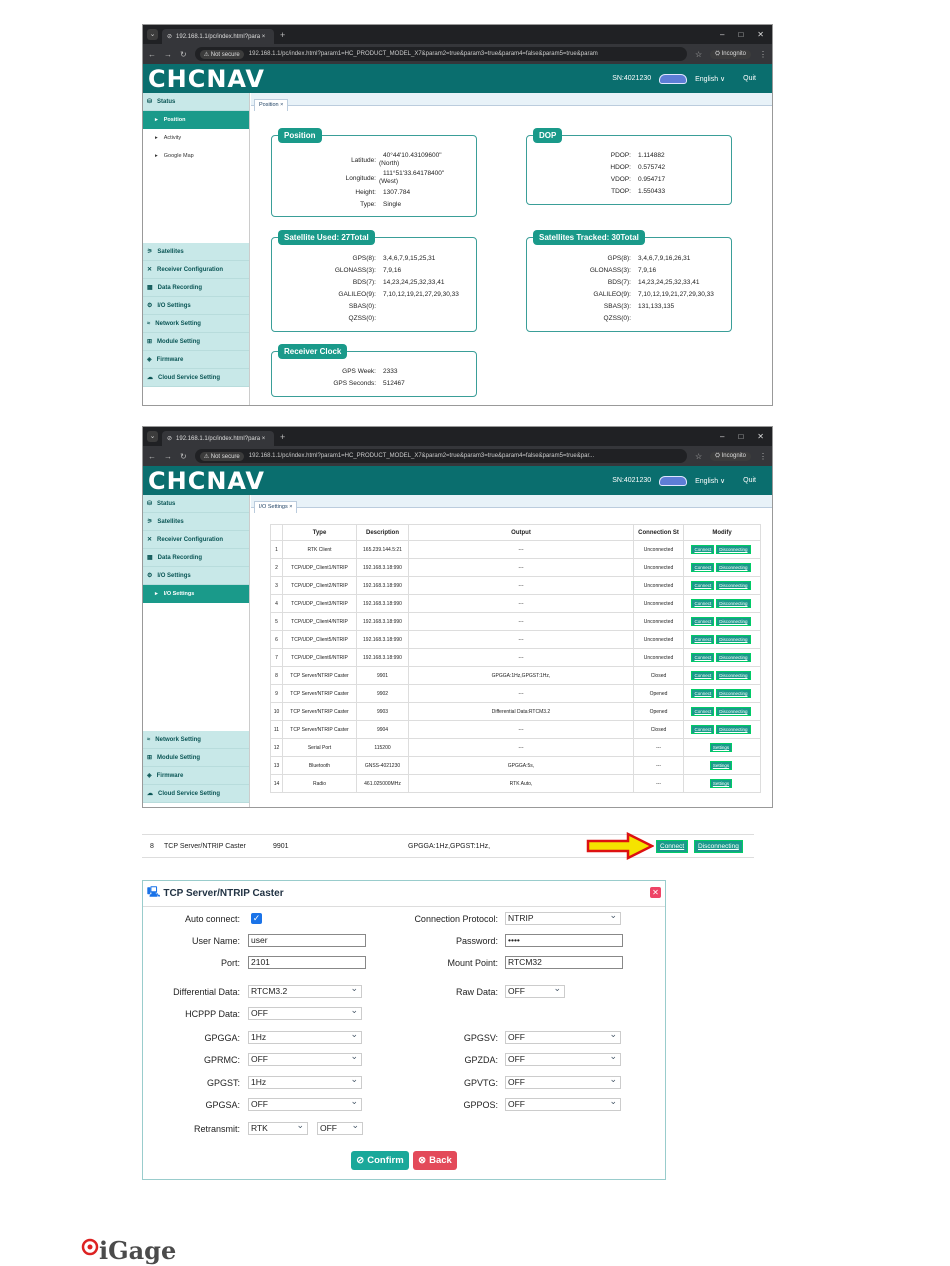  I want to click on bookmark-star-icon: ☆, so click(698, 456).